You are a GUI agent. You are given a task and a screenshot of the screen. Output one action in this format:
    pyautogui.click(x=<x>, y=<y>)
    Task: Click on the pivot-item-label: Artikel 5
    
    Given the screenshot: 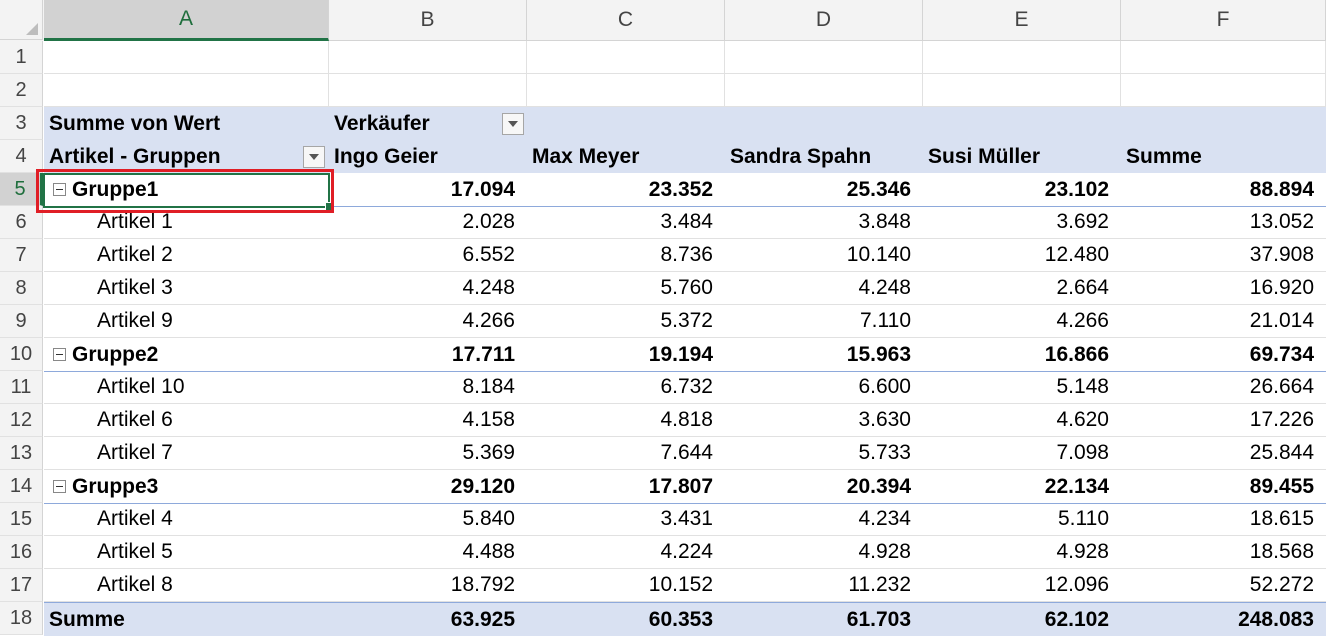 What is the action you would take?
    pyautogui.click(x=186, y=552)
    